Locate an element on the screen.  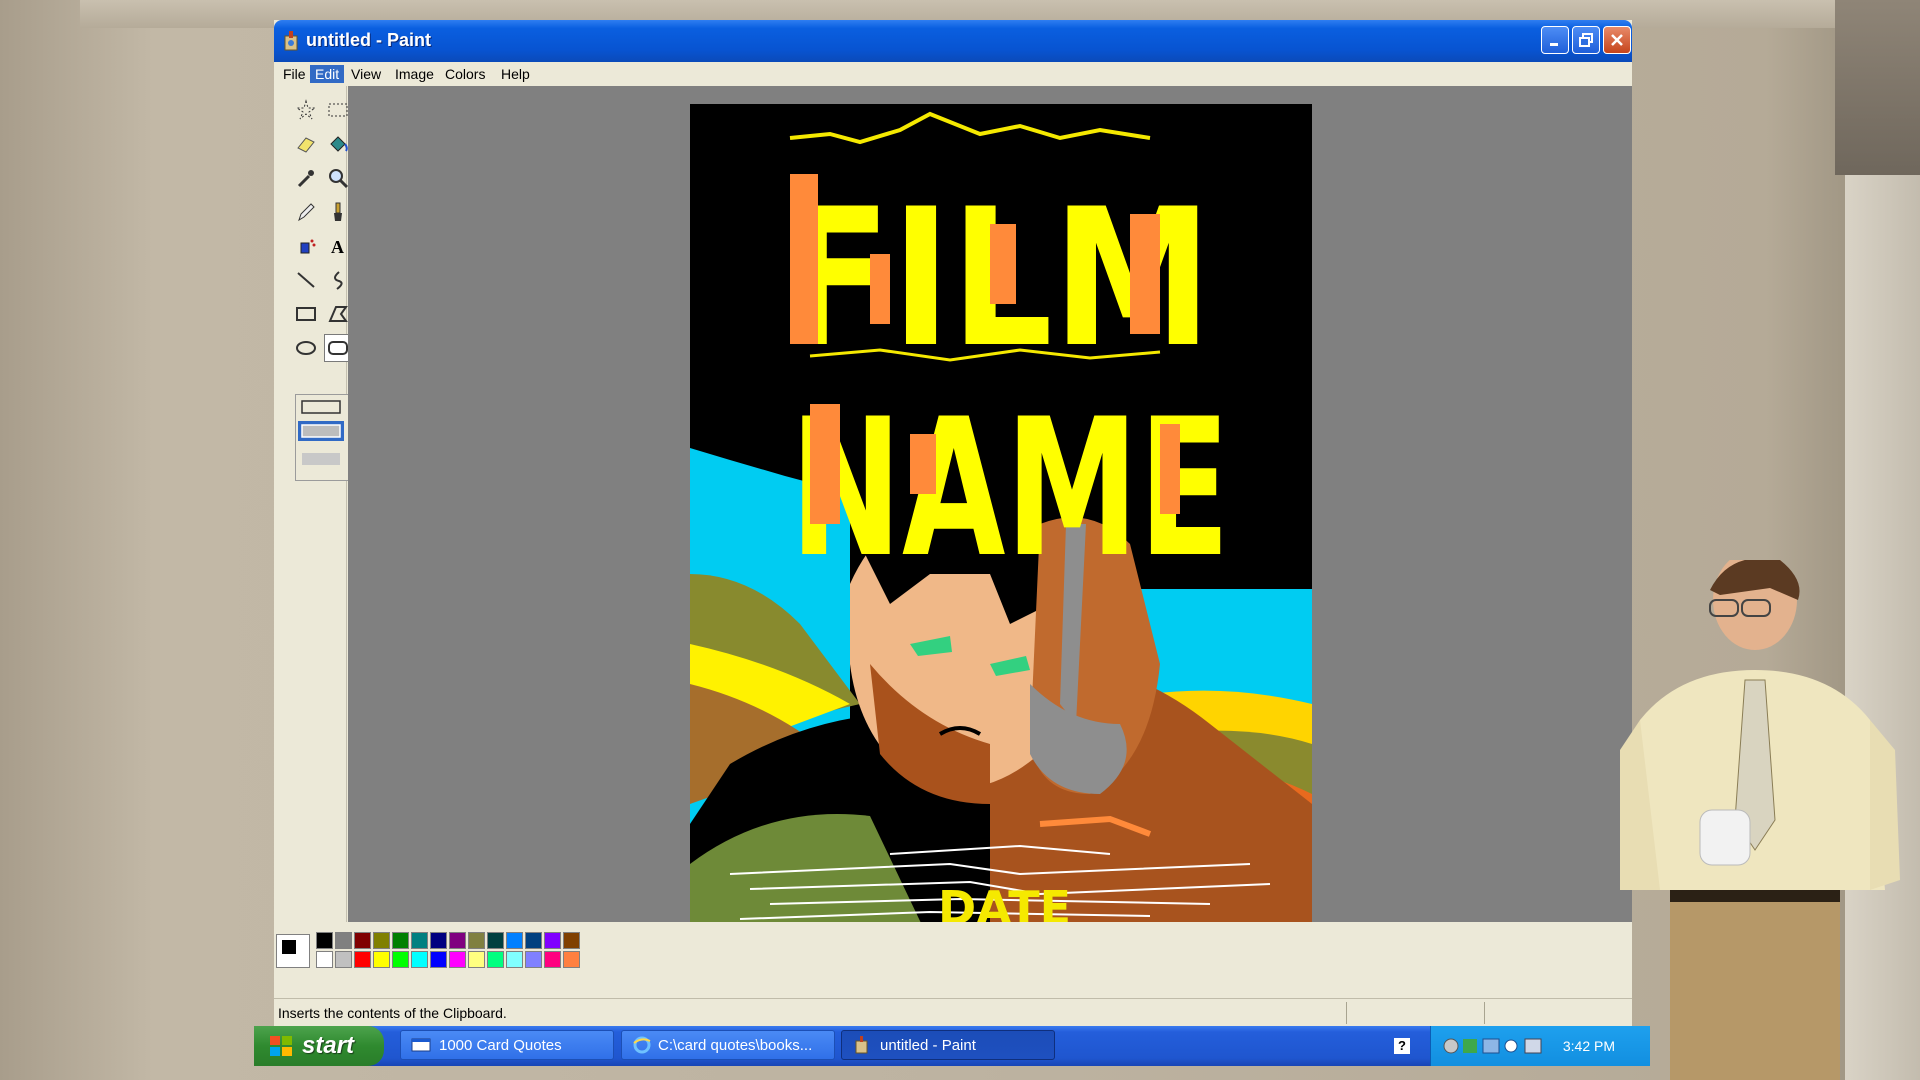
pencil-tool is located at coordinates (306, 212).